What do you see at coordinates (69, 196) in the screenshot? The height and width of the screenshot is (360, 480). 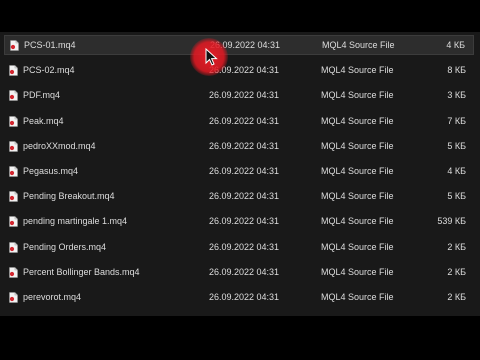 I see `file-name: Pending Breakout.mq4` at bounding box center [69, 196].